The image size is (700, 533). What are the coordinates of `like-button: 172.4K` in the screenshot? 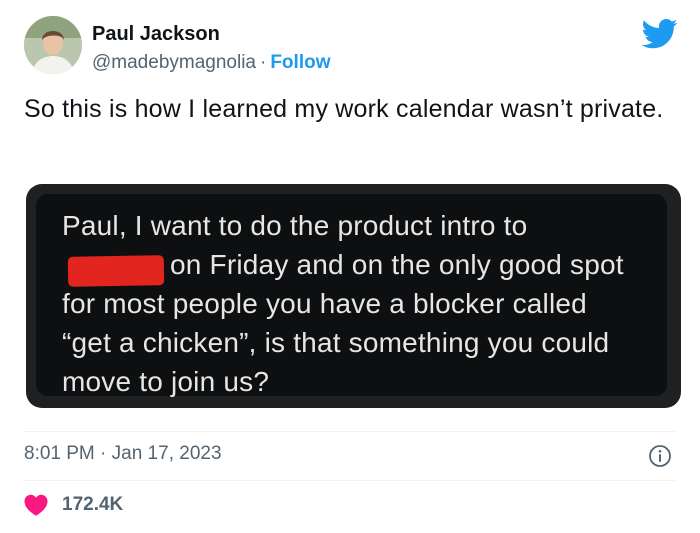 It's located at (73, 505).